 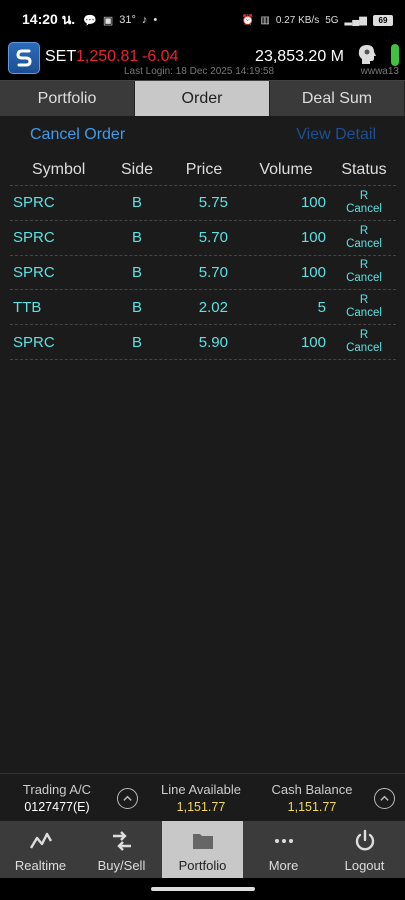 I want to click on view-detail-button: View Detail, so click(x=336, y=135).